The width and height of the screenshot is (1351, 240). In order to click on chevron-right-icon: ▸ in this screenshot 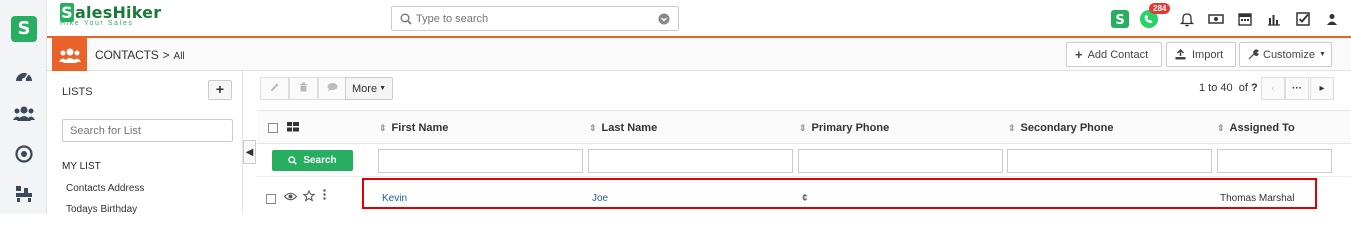, I will do `click(1322, 88)`.